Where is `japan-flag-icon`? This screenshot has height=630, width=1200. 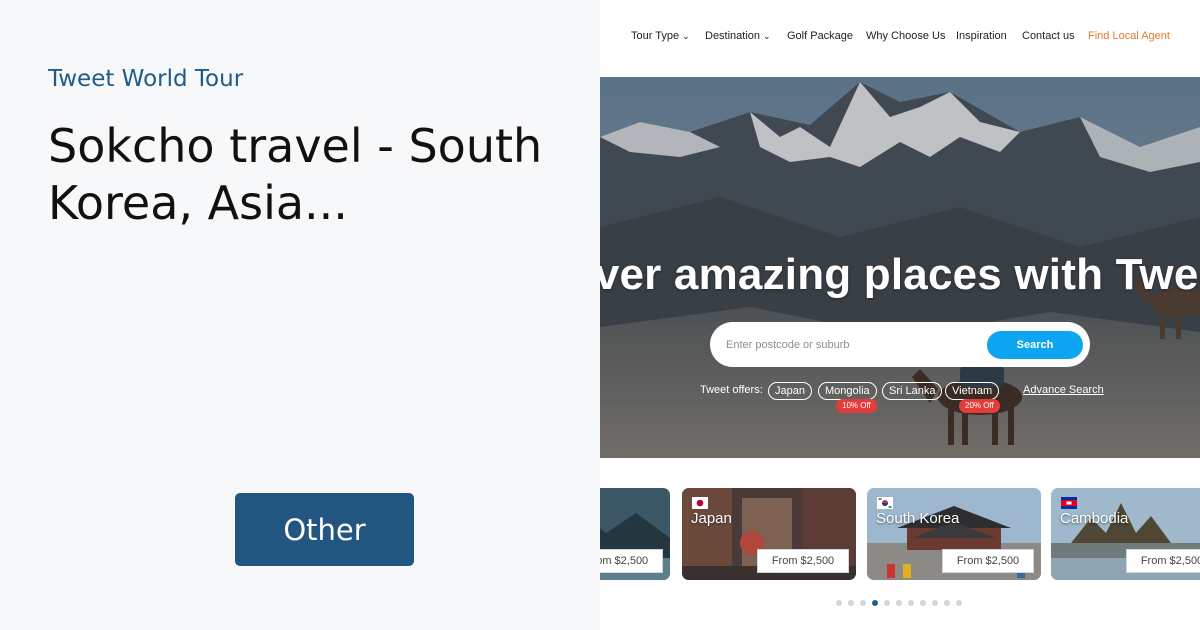
japan-flag-icon is located at coordinates (700, 503).